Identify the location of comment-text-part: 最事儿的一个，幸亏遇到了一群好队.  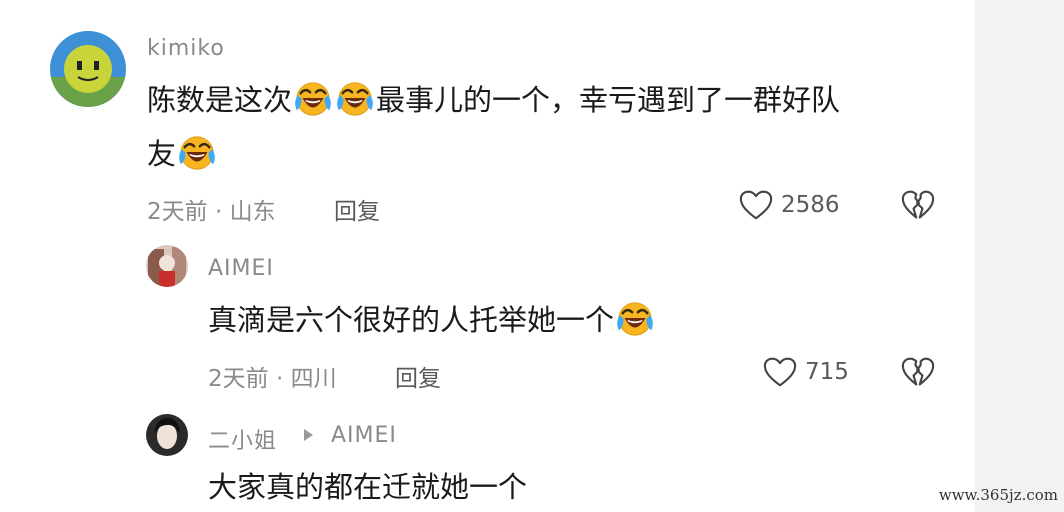
(608, 100).